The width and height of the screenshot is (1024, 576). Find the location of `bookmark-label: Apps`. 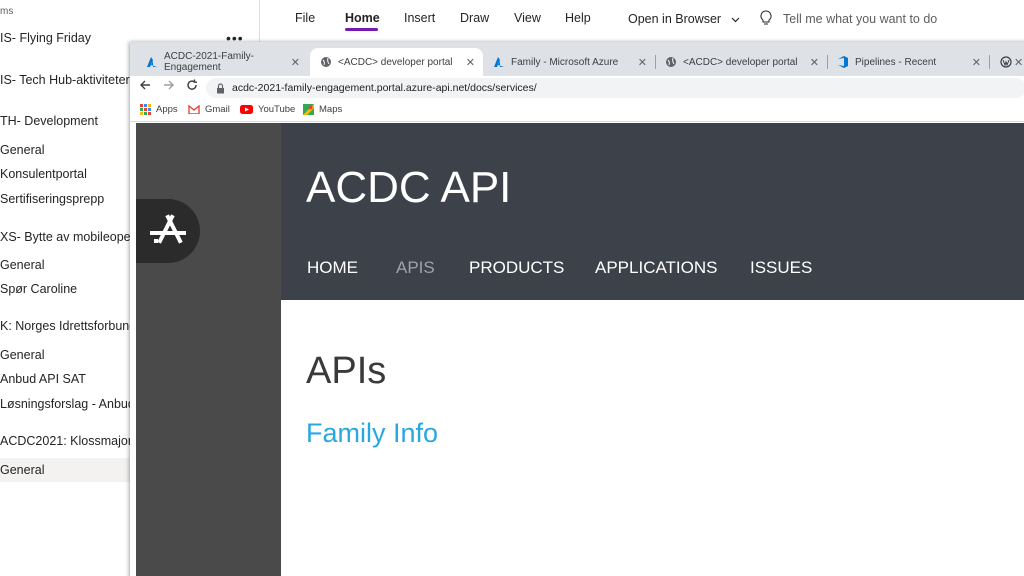

bookmark-label: Apps is located at coordinates (167, 109).